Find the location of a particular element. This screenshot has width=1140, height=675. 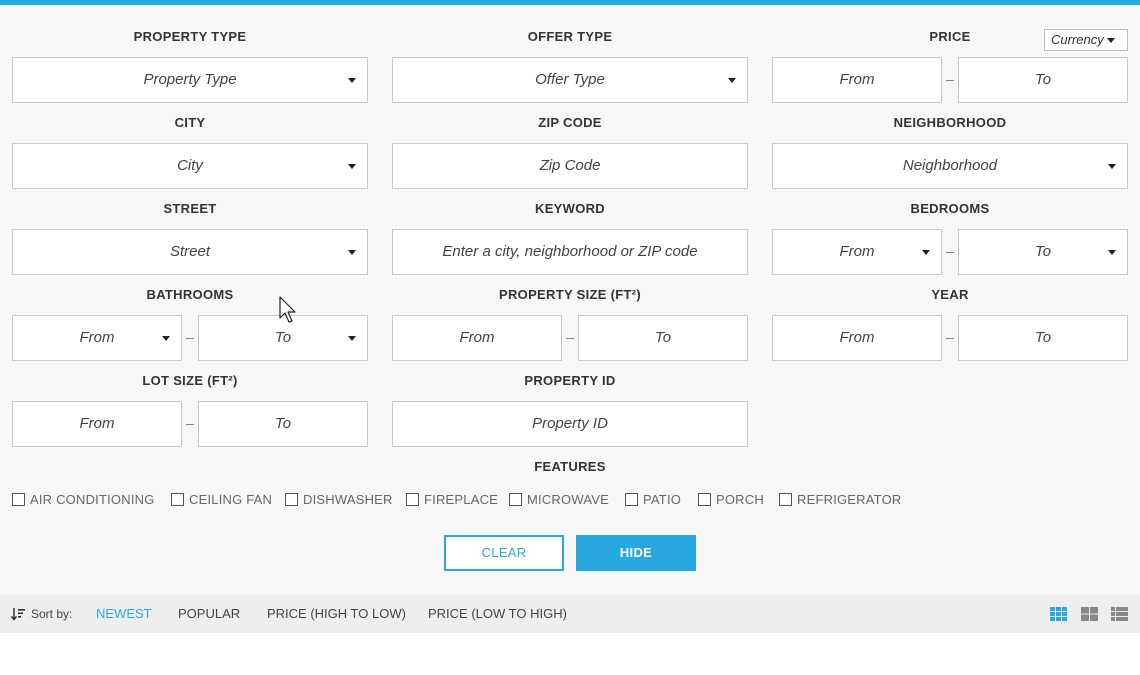

feature-porch: PORCH is located at coordinates (731, 499).